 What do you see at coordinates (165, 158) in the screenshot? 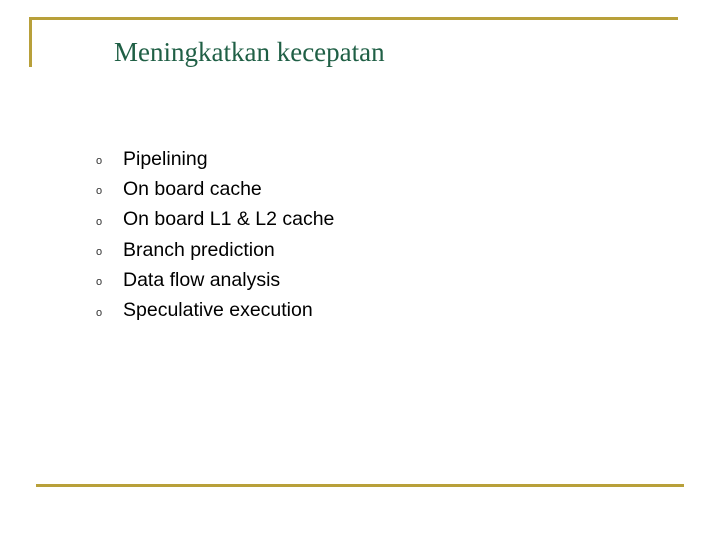
I see `bullet-text: Pipelining` at bounding box center [165, 158].